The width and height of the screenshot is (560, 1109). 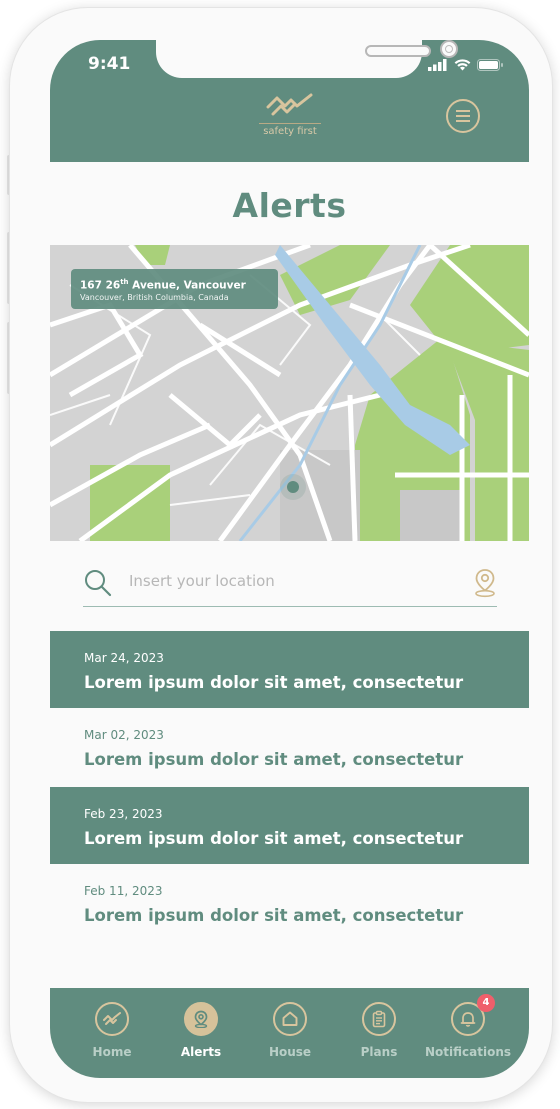 What do you see at coordinates (289, 104) in the screenshot?
I see `pulse-logo-icon` at bounding box center [289, 104].